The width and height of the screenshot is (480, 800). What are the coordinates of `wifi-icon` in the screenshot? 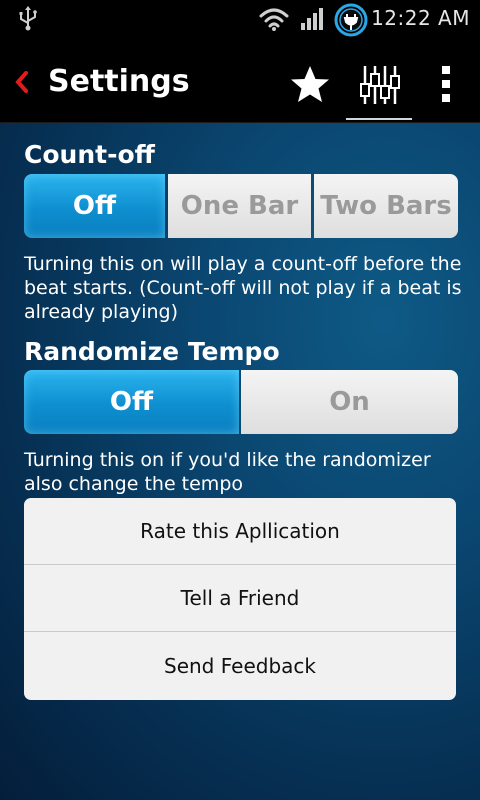 It's located at (274, 21).